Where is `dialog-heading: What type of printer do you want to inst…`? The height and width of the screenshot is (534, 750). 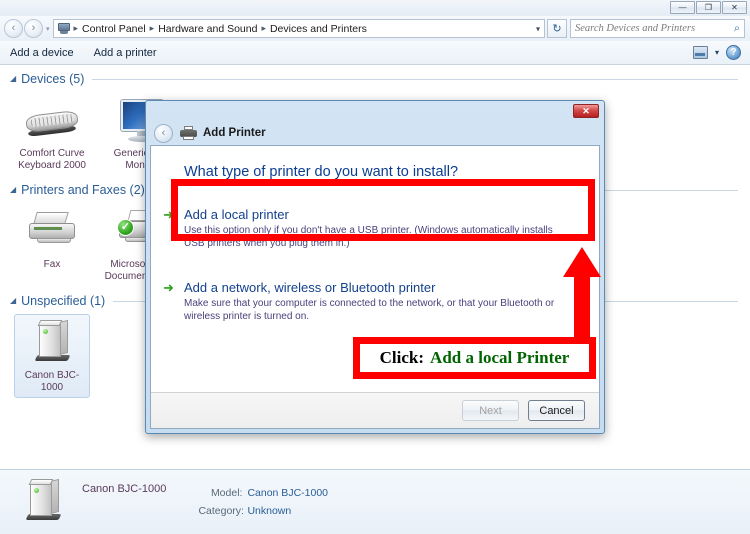 dialog-heading: What type of printer do you want to inst… is located at coordinates (321, 172).